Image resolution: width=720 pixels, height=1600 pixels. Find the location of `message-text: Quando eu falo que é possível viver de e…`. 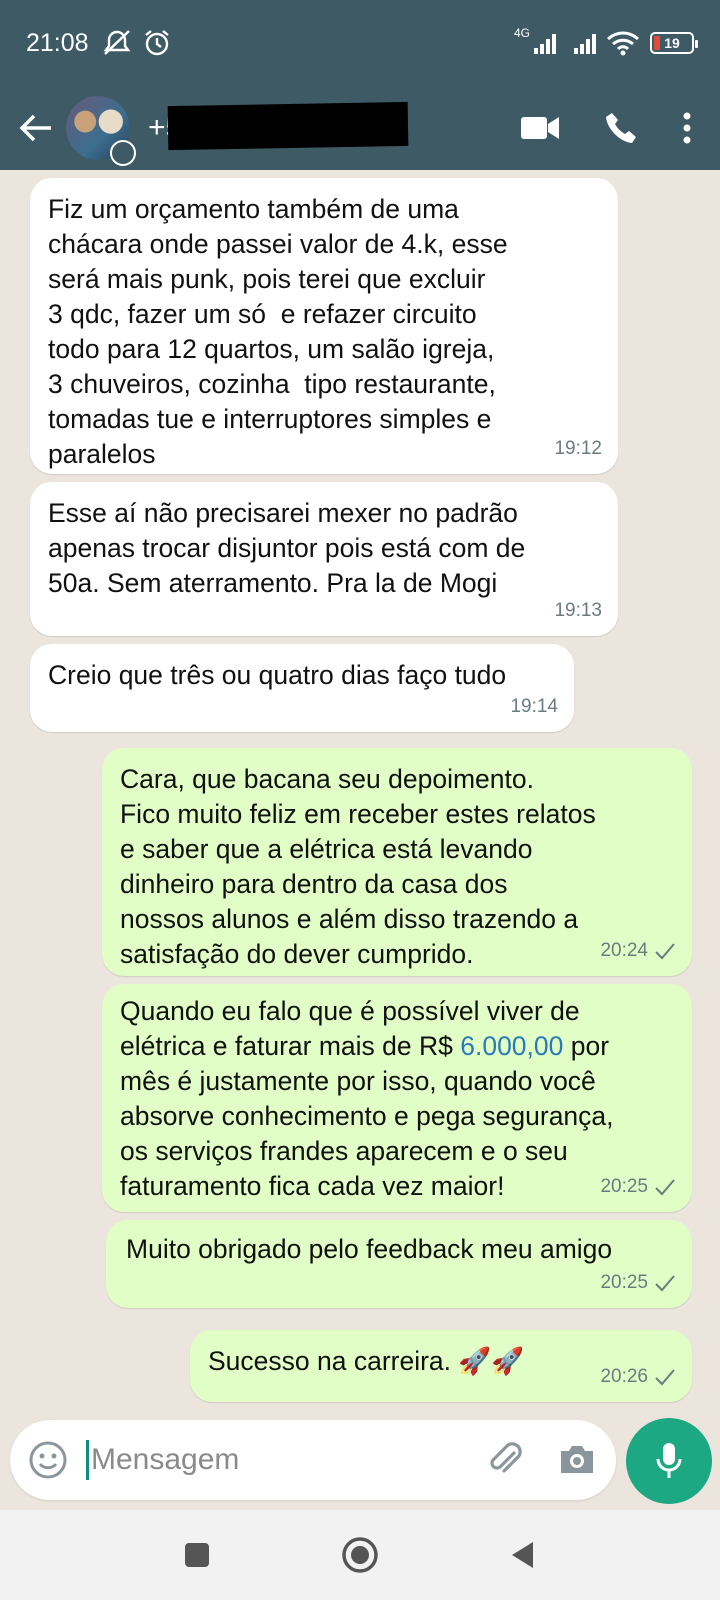

message-text: Quando eu falo que é possível viver de e… is located at coordinates (367, 1098).